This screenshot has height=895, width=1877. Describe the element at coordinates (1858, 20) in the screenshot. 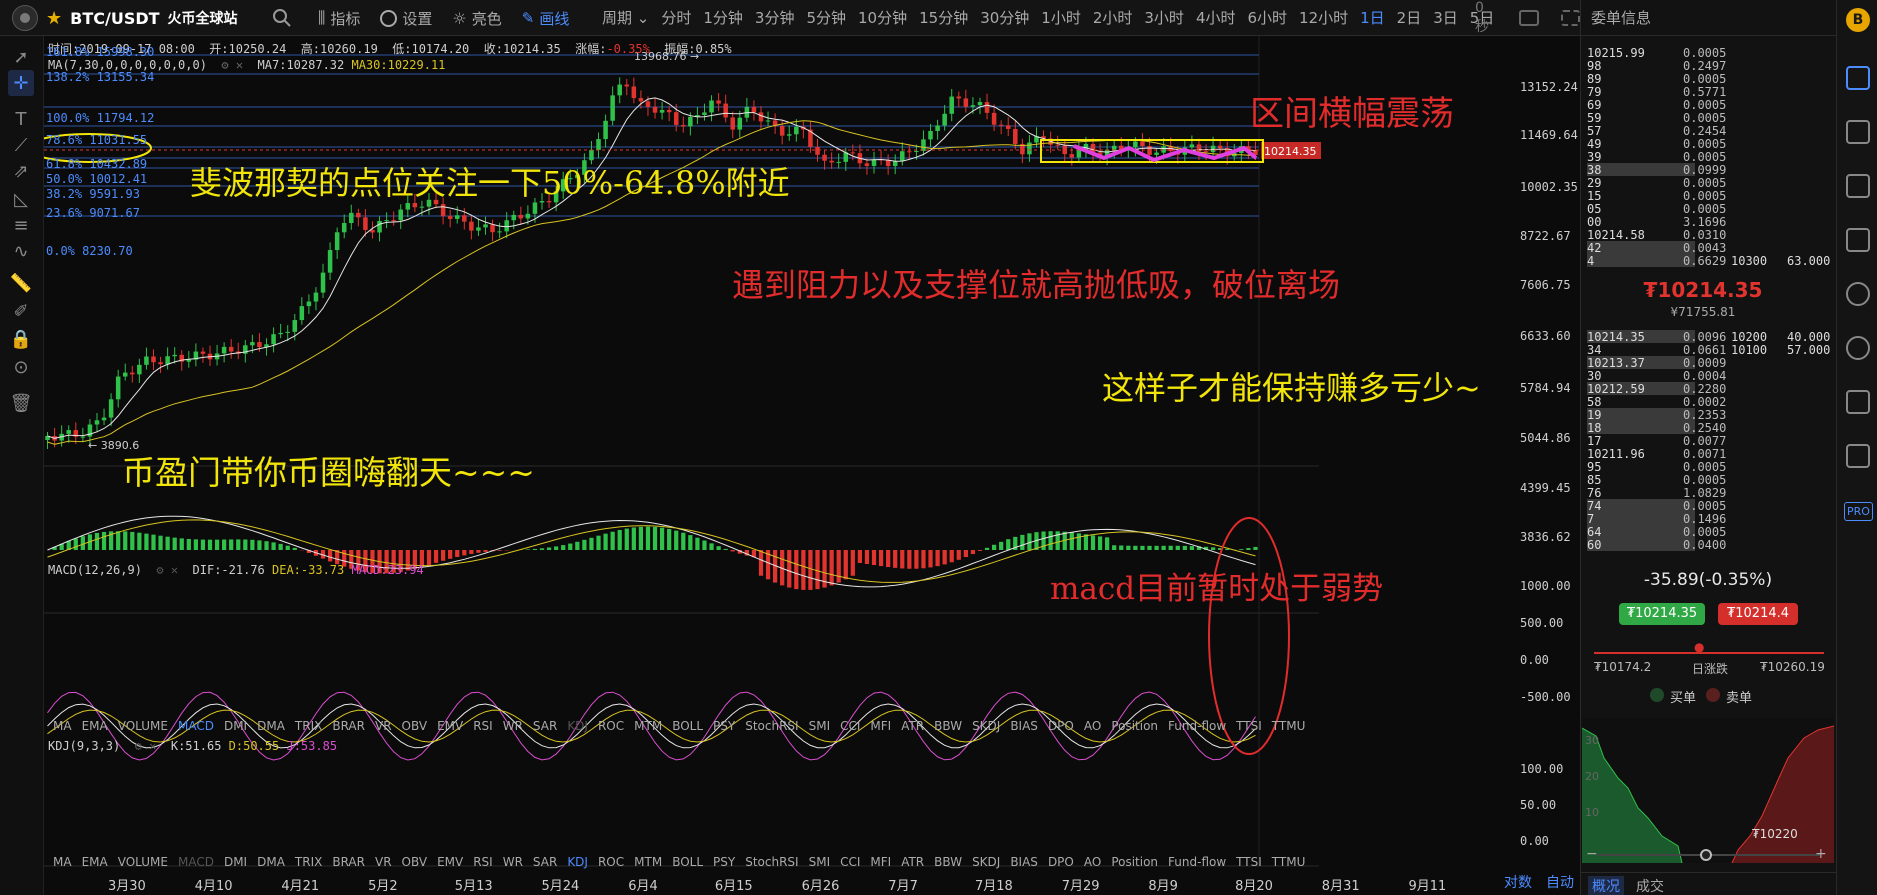

I see `bitcoin-icon: B` at that location.